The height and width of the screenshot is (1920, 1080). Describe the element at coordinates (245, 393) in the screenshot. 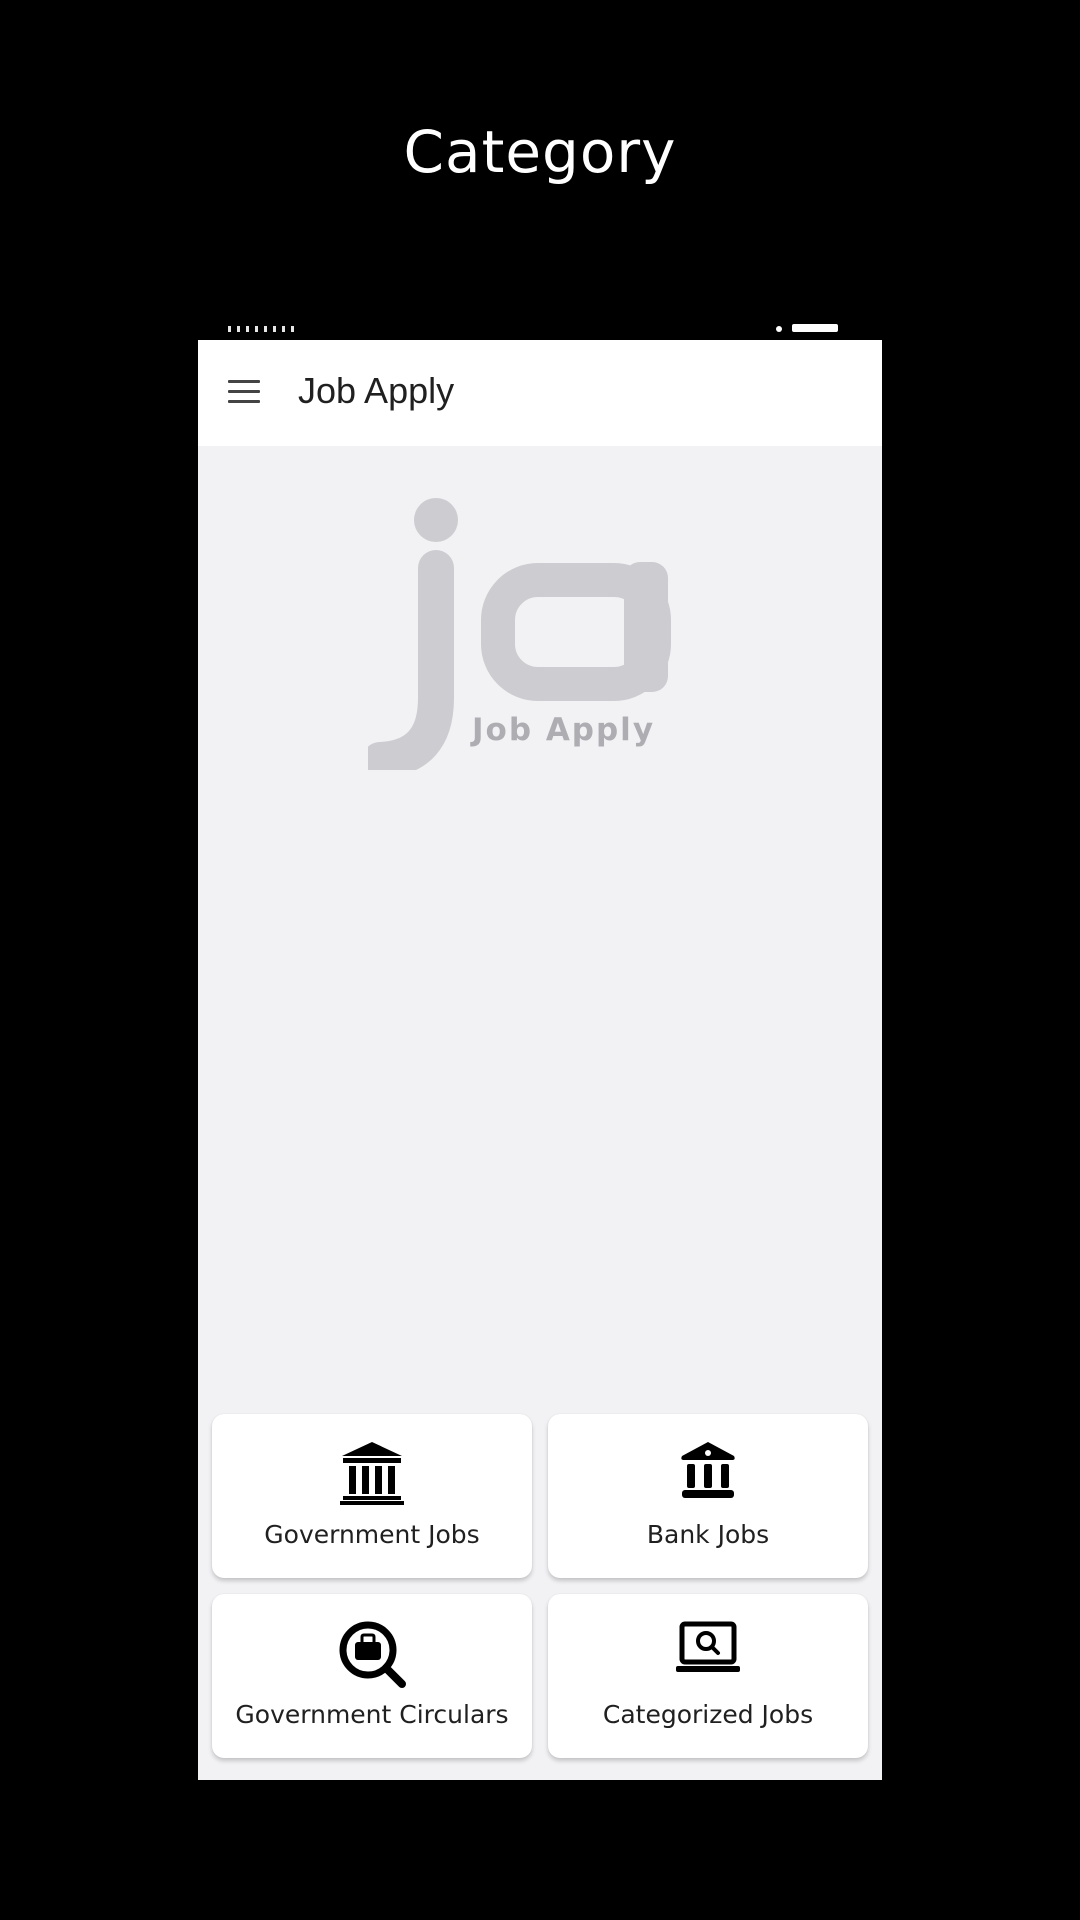

I see `hamburger-menu-icon` at that location.